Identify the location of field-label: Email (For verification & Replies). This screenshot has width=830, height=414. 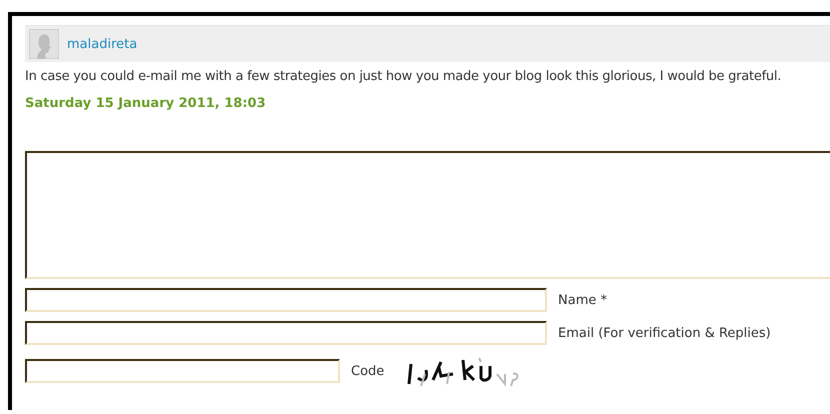
(664, 333).